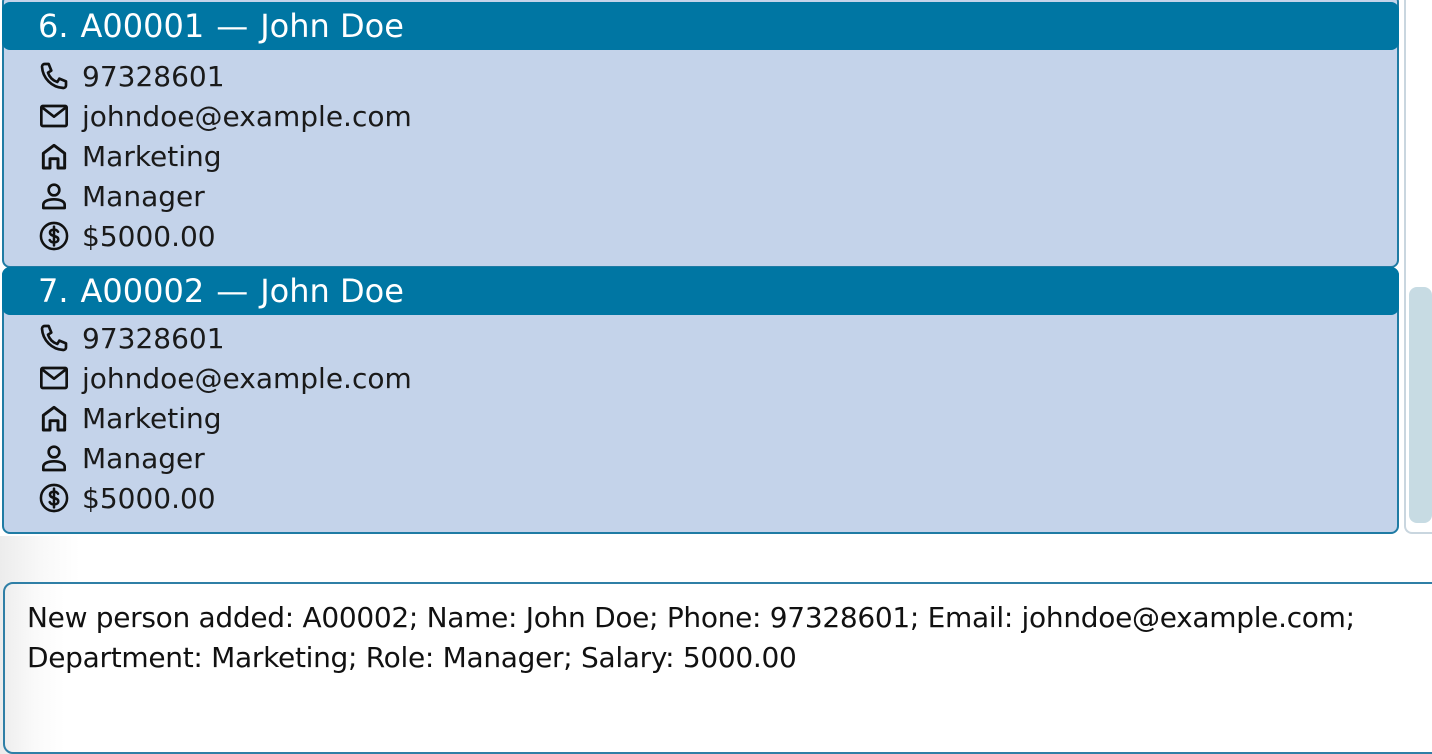  What do you see at coordinates (142, 291) in the screenshot?
I see `person-id: A00002` at bounding box center [142, 291].